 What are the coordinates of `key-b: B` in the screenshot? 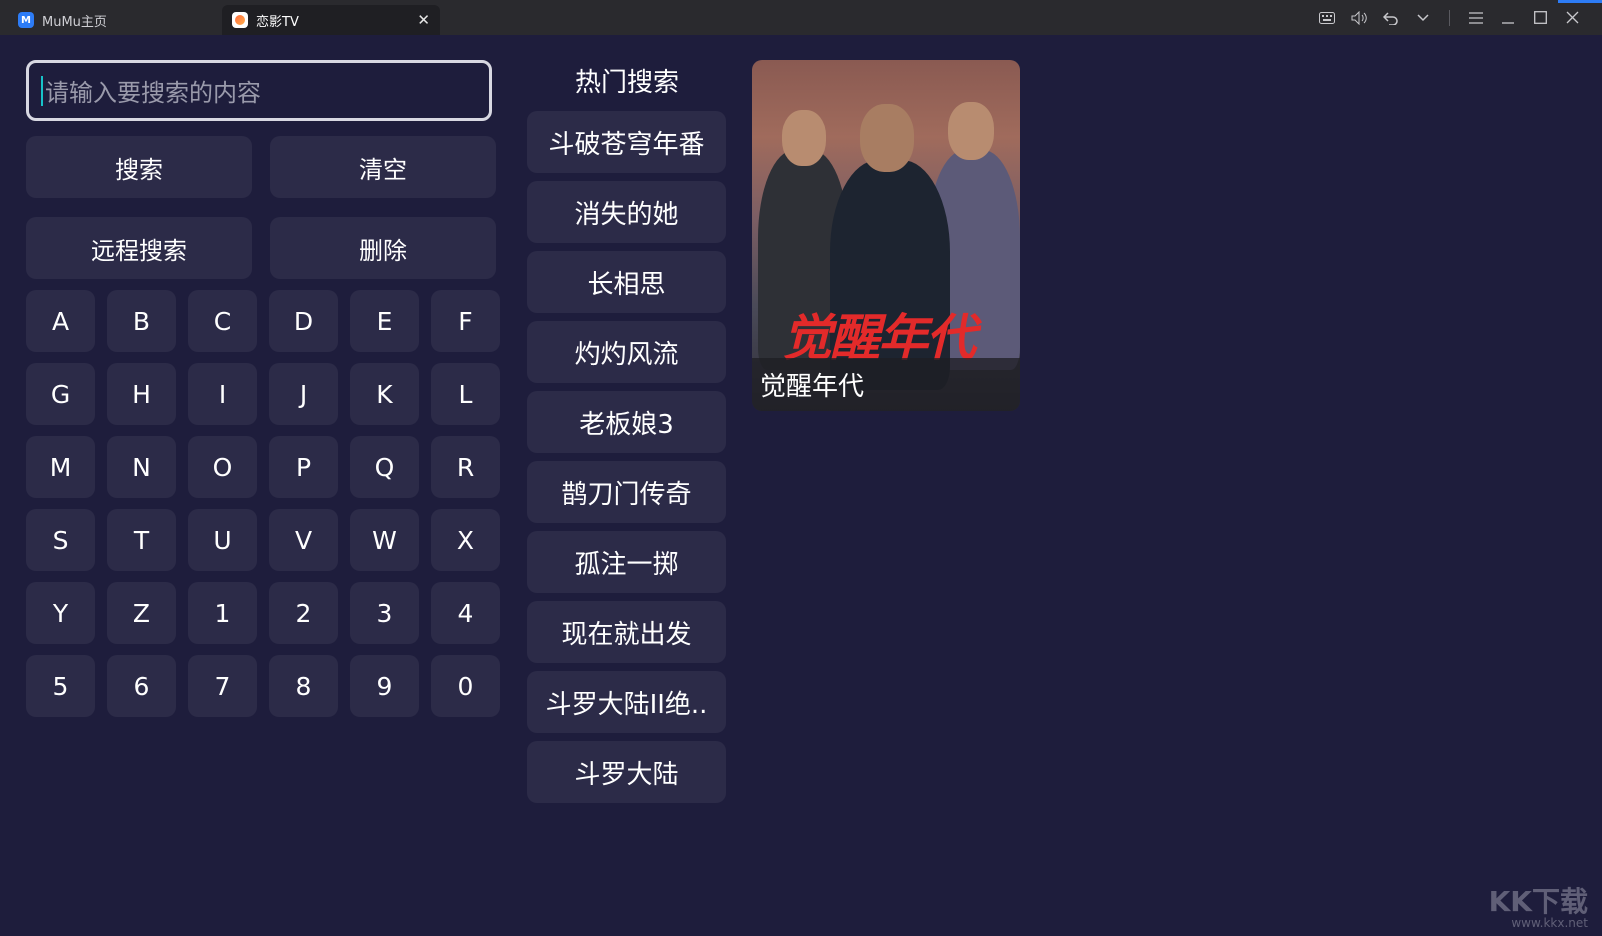 It's located at (141, 321).